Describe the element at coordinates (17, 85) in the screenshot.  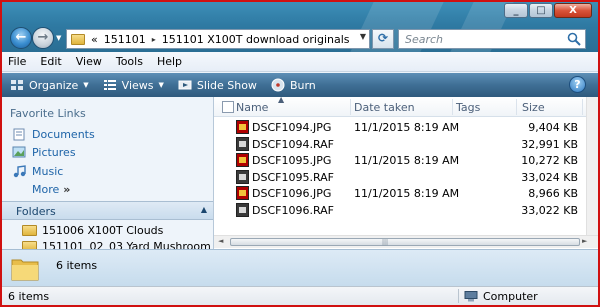
I see `organize-icon` at that location.